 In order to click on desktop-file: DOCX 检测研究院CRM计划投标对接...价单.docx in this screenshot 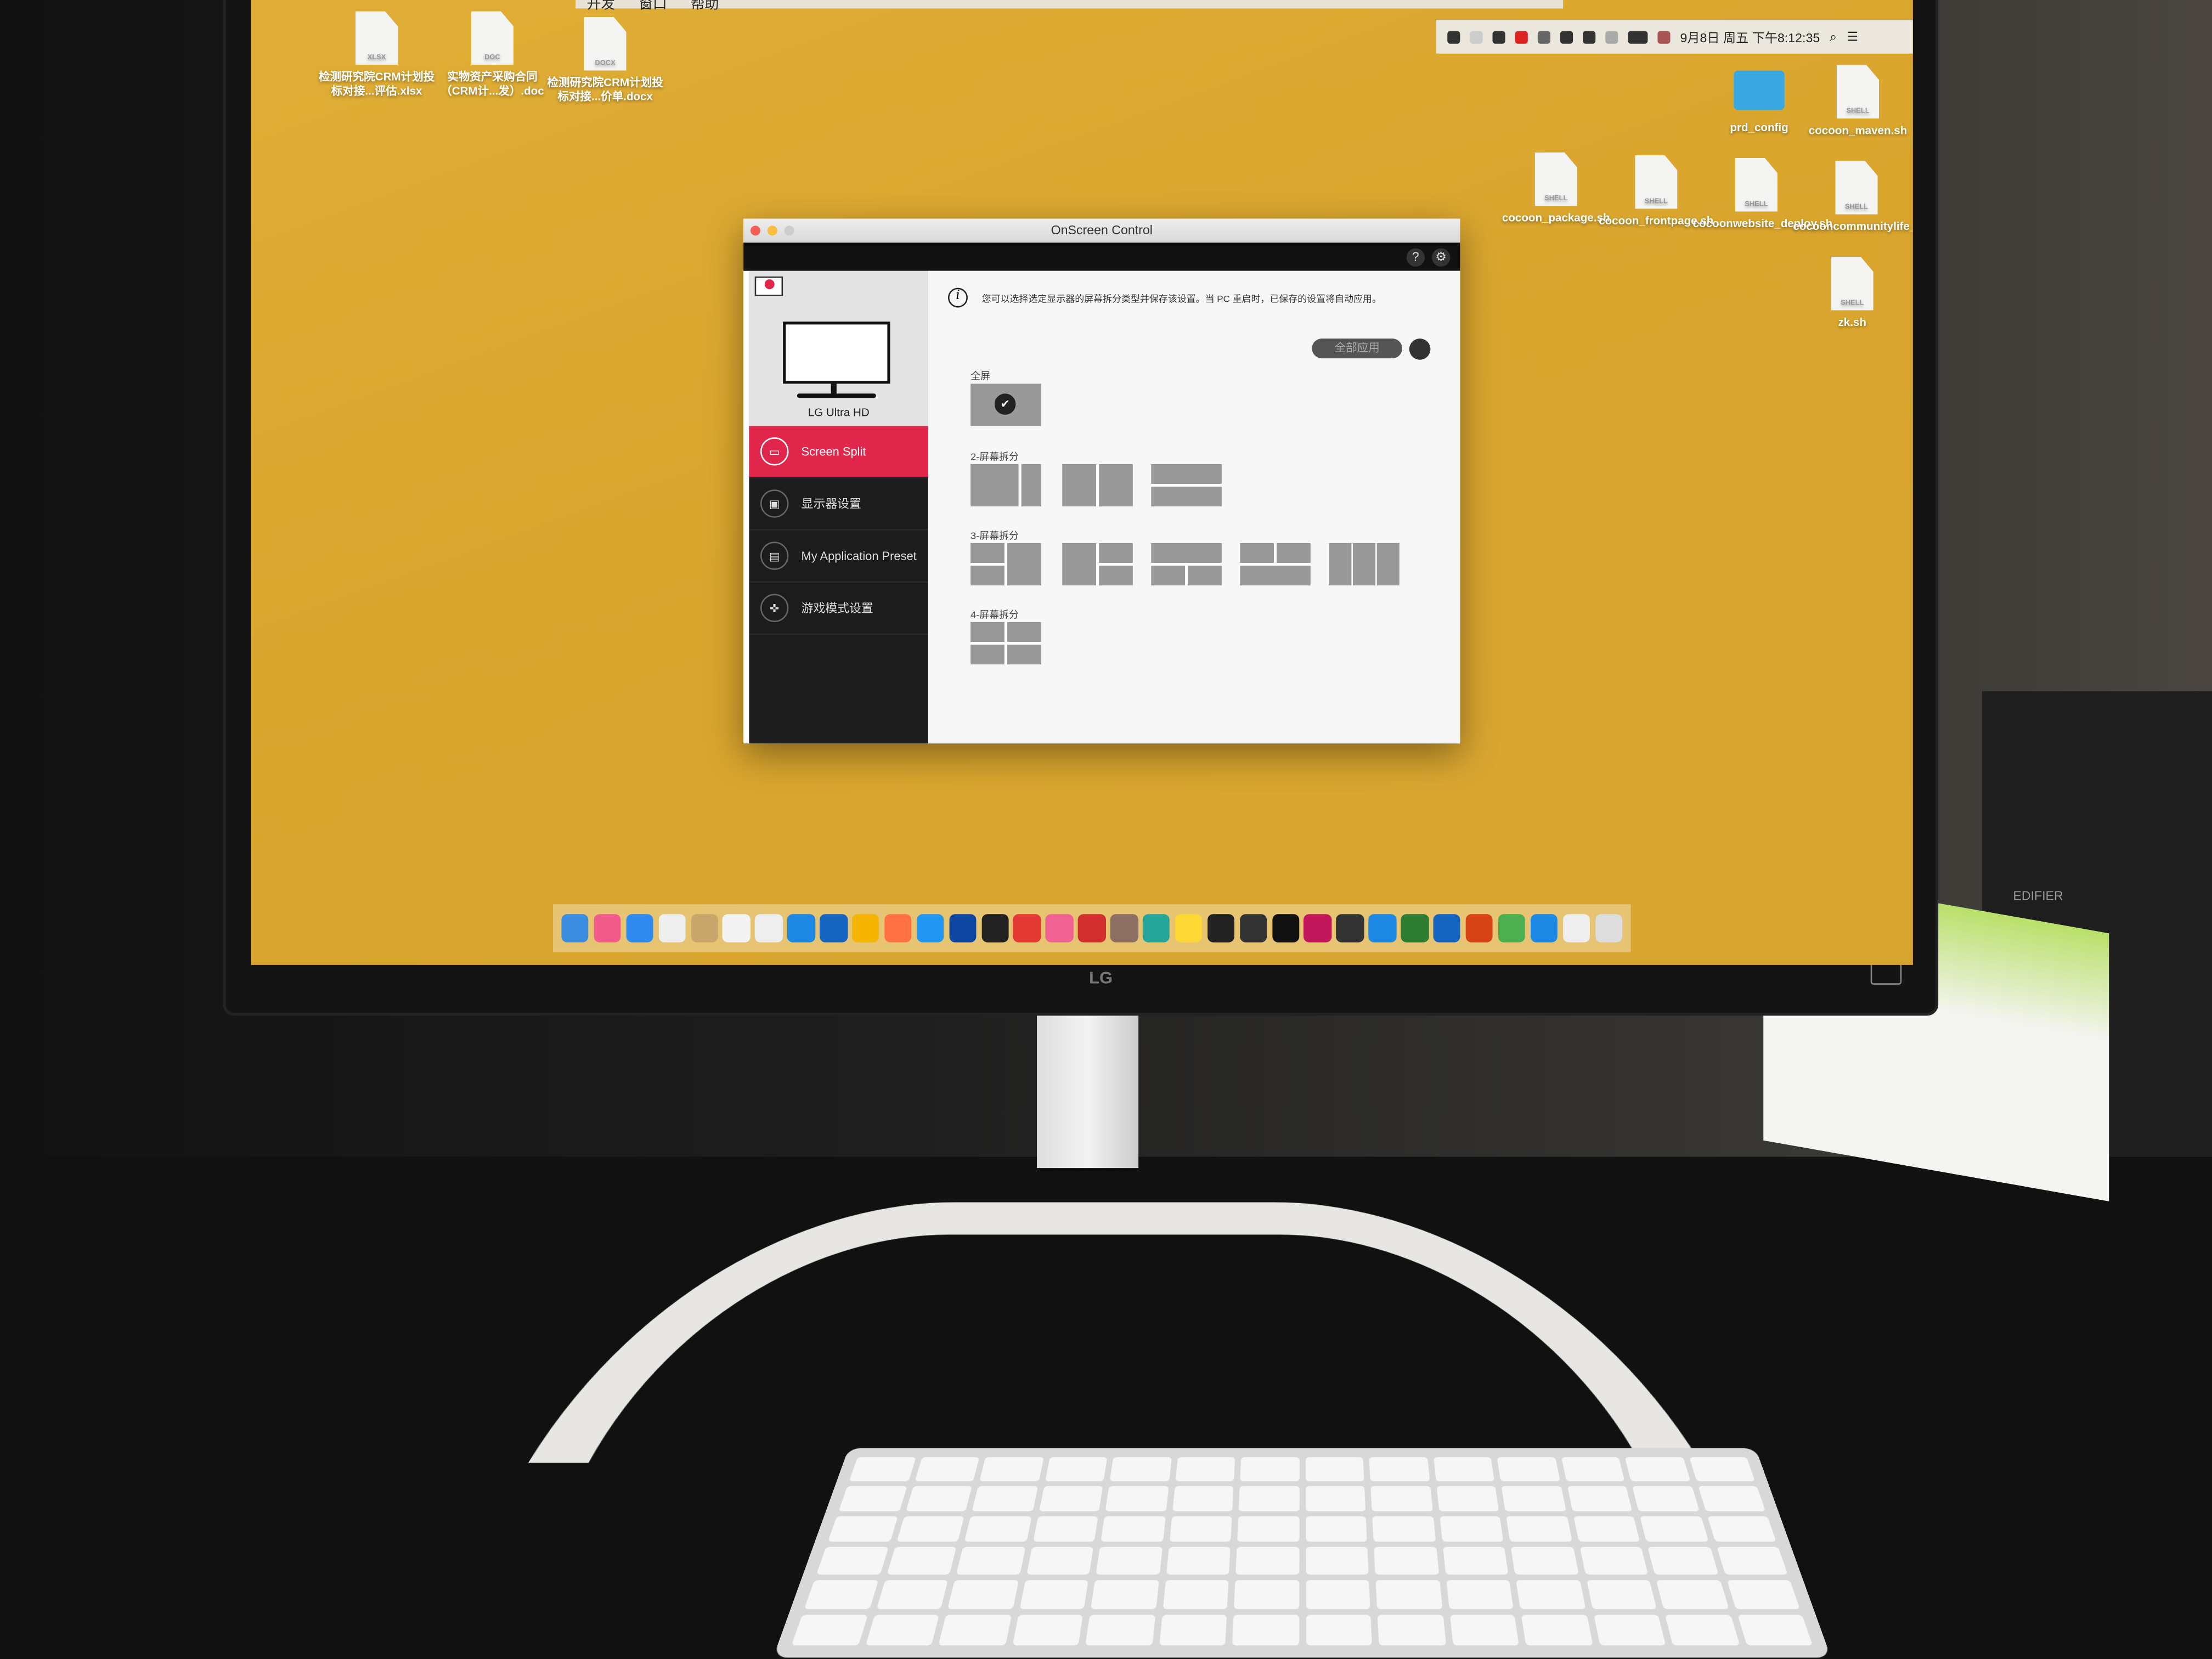, I will do `click(604, 60)`.